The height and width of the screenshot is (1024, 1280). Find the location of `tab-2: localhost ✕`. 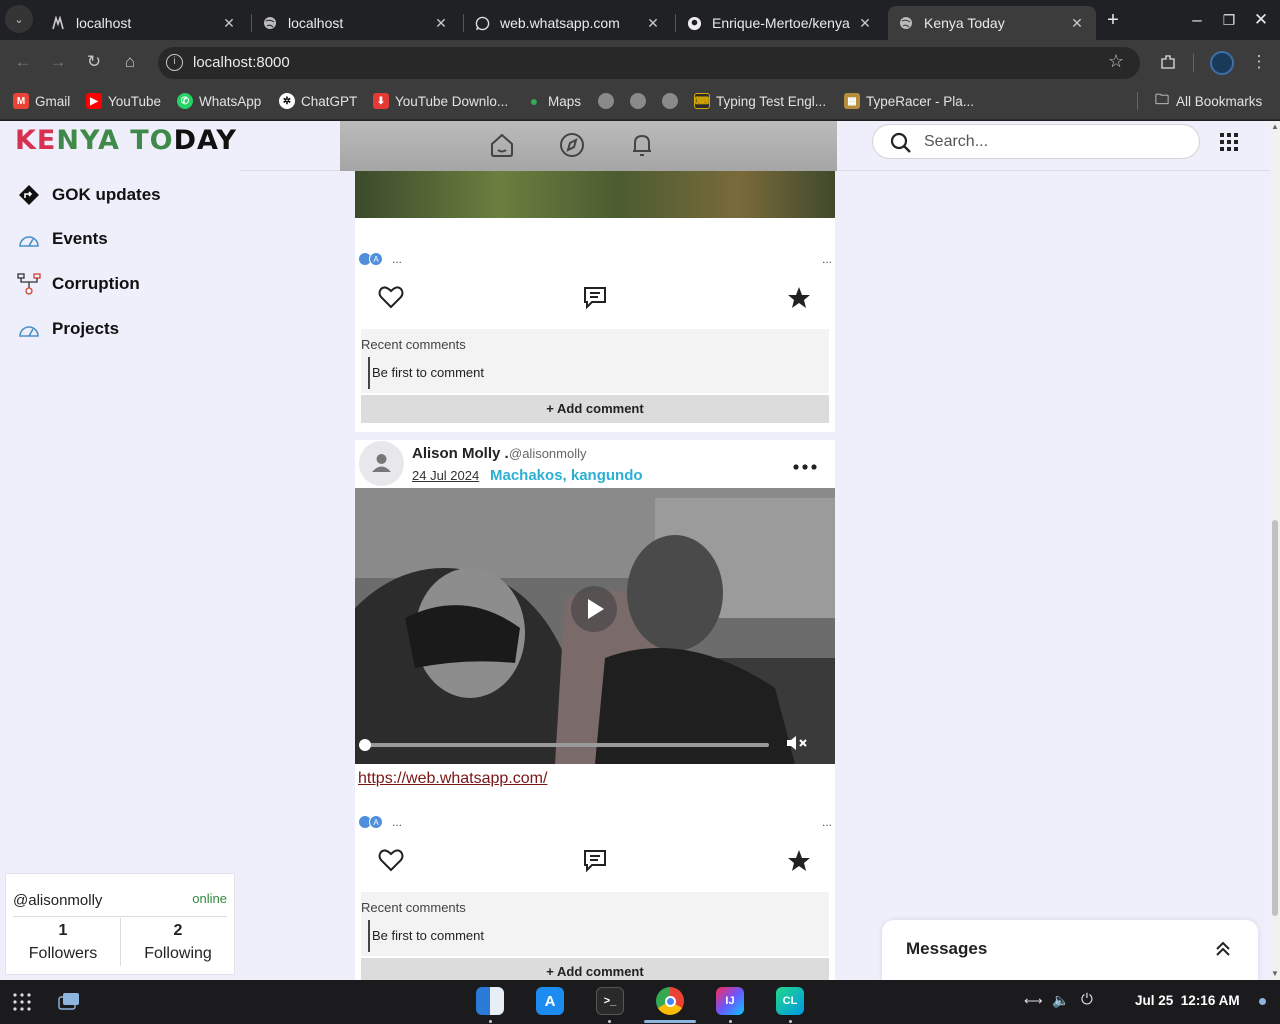

tab-2: localhost ✕ is located at coordinates (356, 23).